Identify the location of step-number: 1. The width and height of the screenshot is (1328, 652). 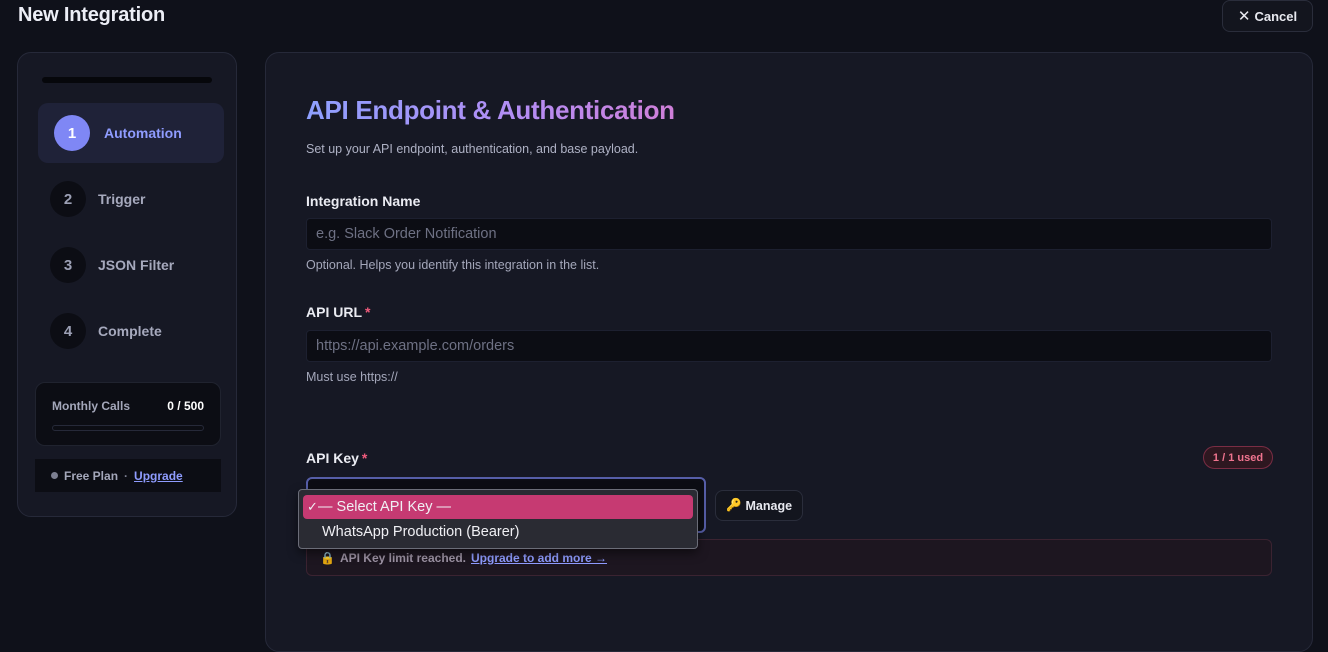
(72, 133).